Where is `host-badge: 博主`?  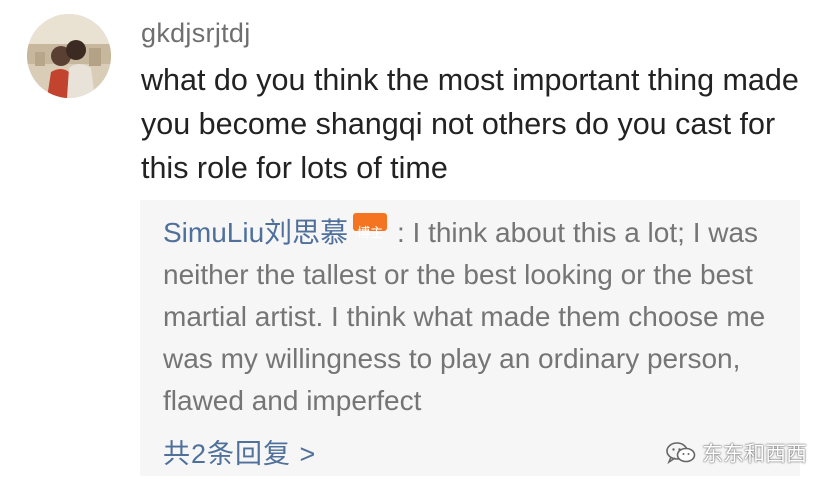
host-badge: 博主 is located at coordinates (370, 227).